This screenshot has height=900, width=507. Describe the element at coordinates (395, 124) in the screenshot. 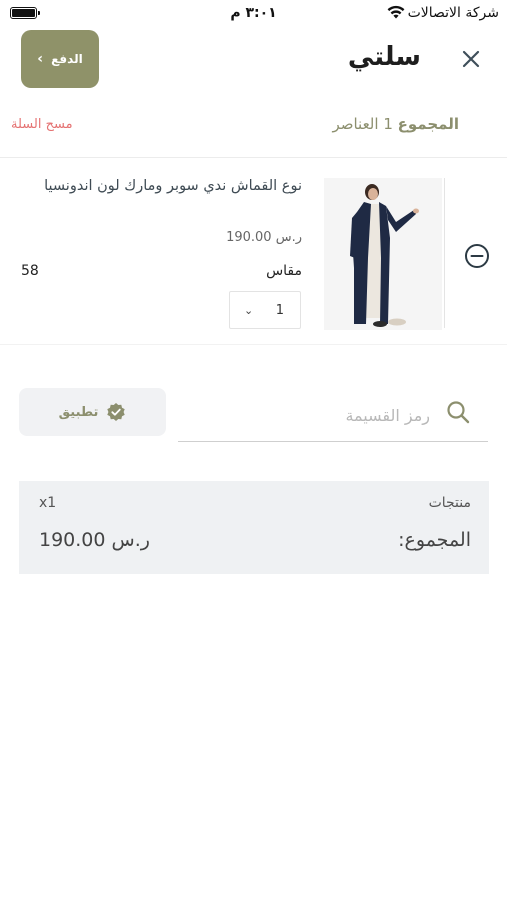

I see `cart-summary: المجموع 1 العناصر` at that location.